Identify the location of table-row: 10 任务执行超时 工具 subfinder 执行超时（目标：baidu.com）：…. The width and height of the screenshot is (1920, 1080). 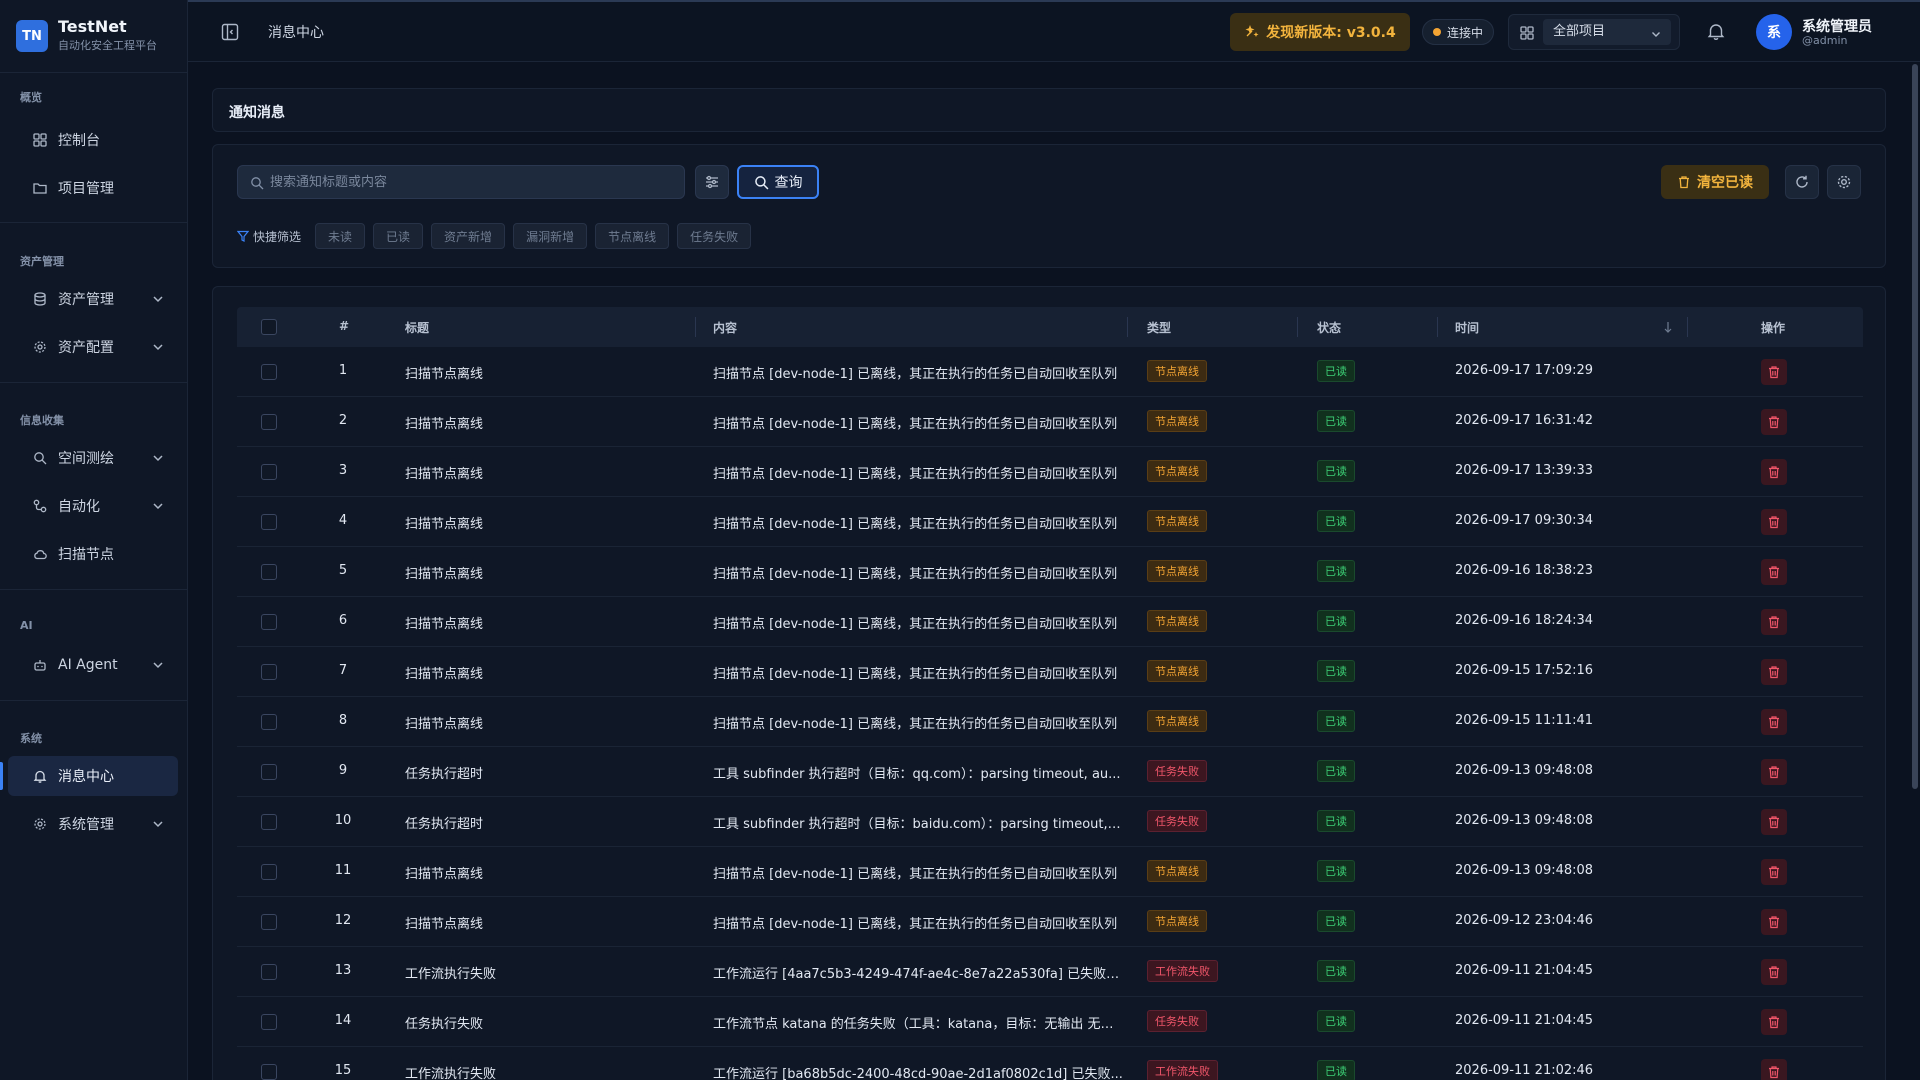
(1050, 822).